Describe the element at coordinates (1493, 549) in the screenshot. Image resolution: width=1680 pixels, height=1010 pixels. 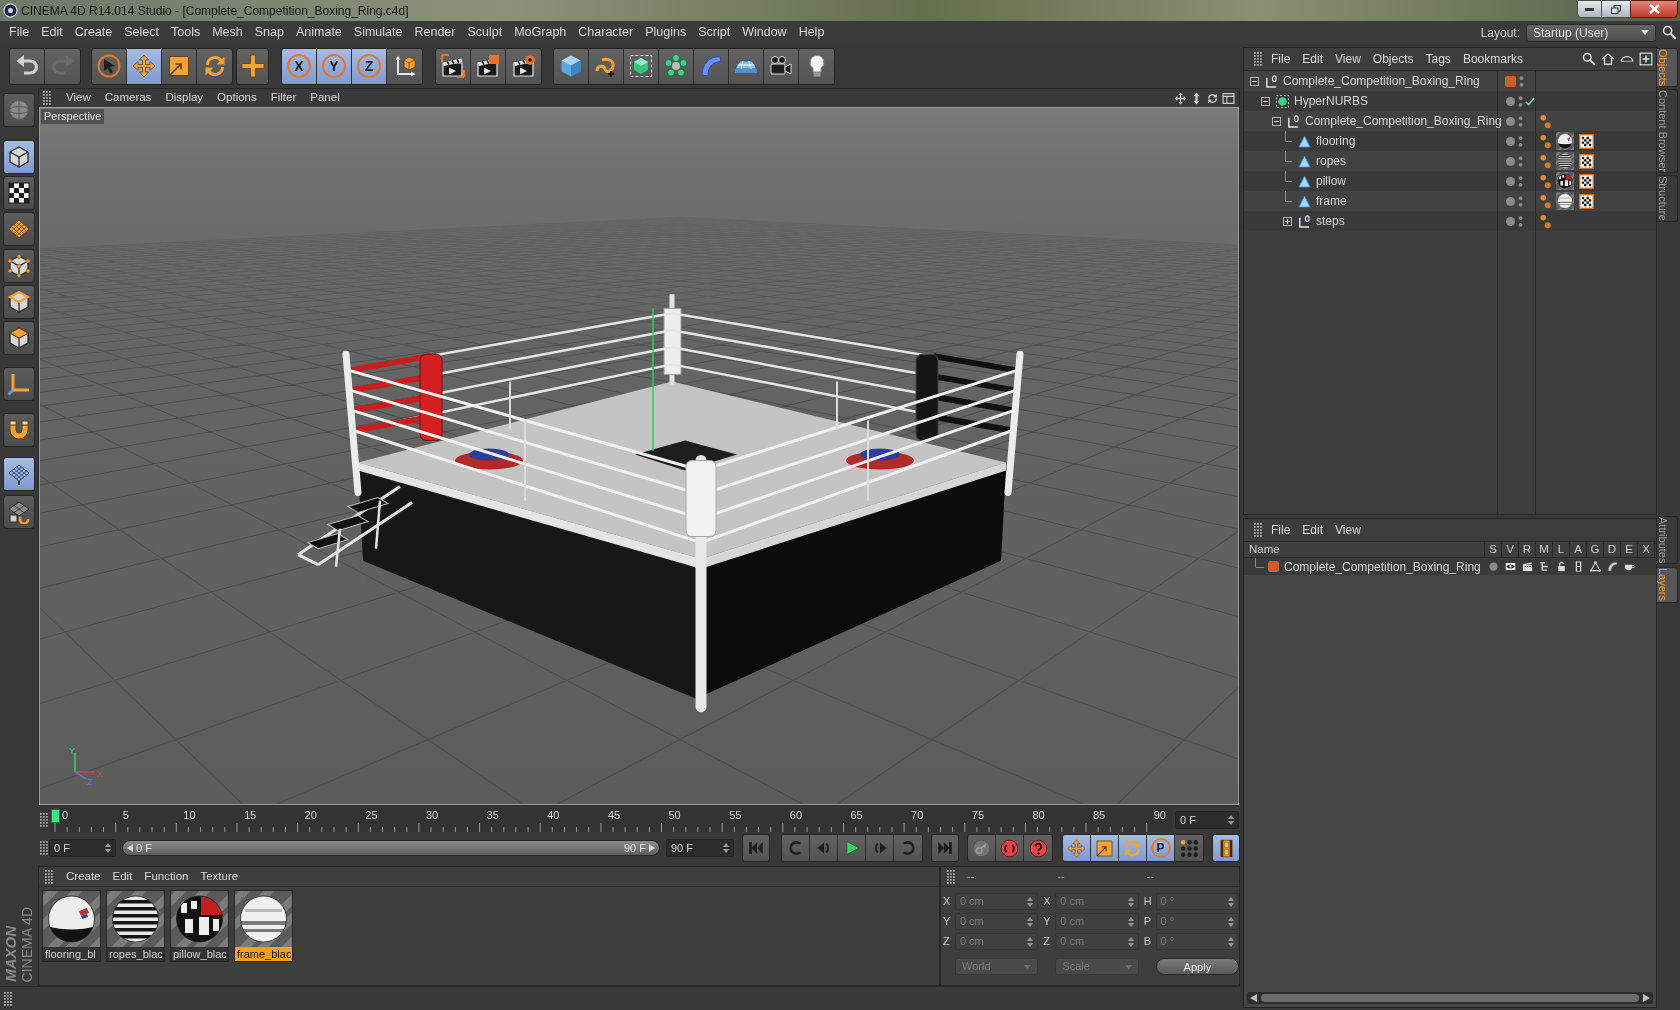
I see `column-header: S` at that location.